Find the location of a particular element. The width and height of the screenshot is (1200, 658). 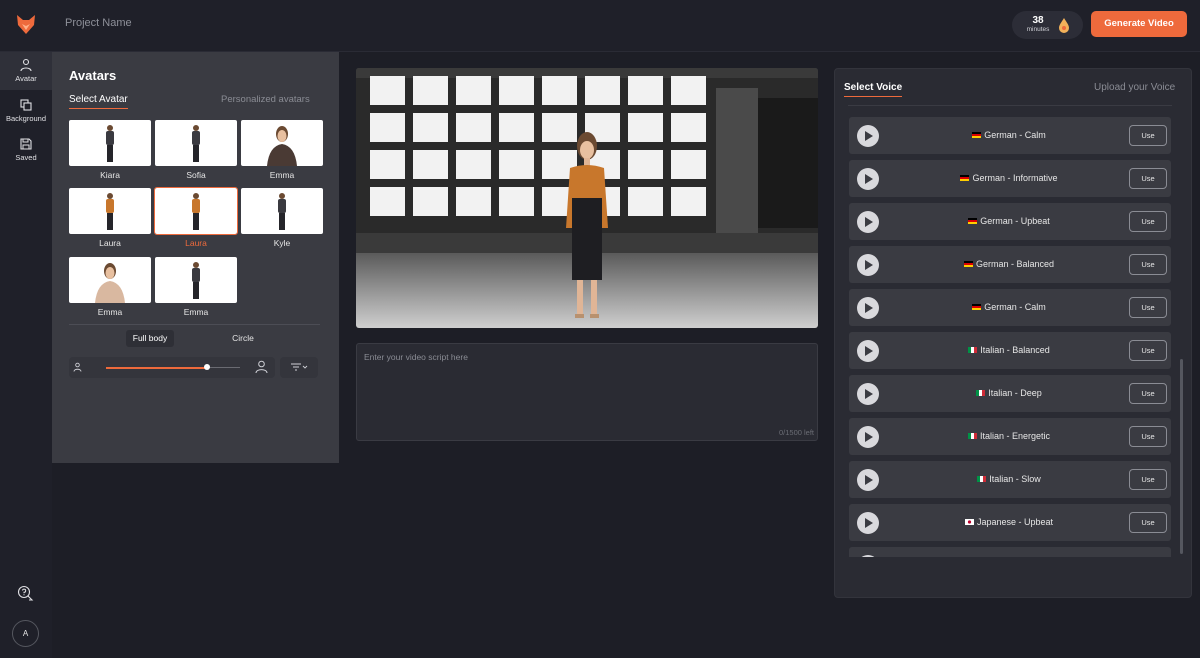

avatar-size-slider is located at coordinates (173, 367).